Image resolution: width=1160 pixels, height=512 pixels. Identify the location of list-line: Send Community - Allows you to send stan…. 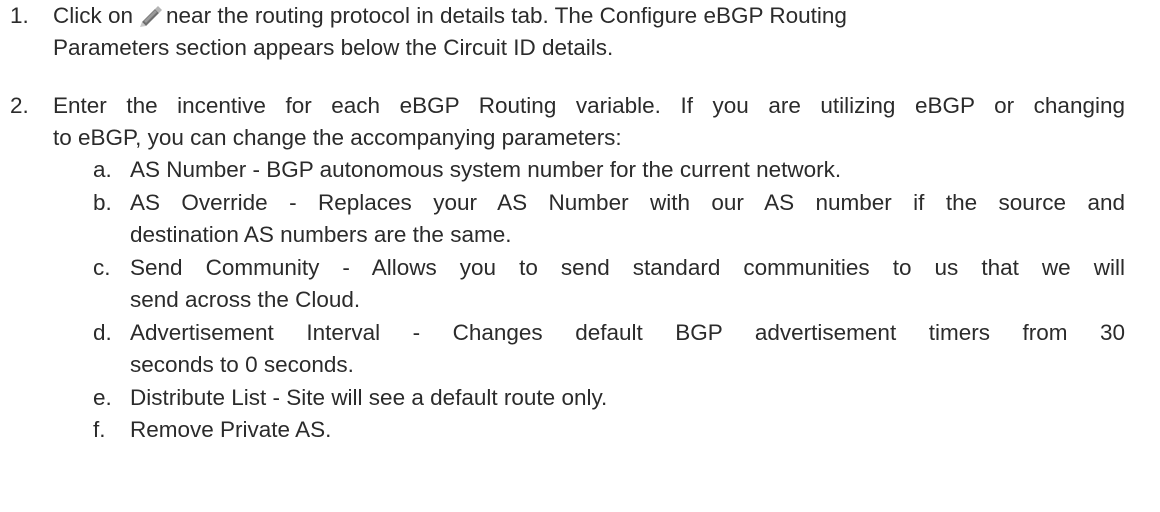
(627, 267).